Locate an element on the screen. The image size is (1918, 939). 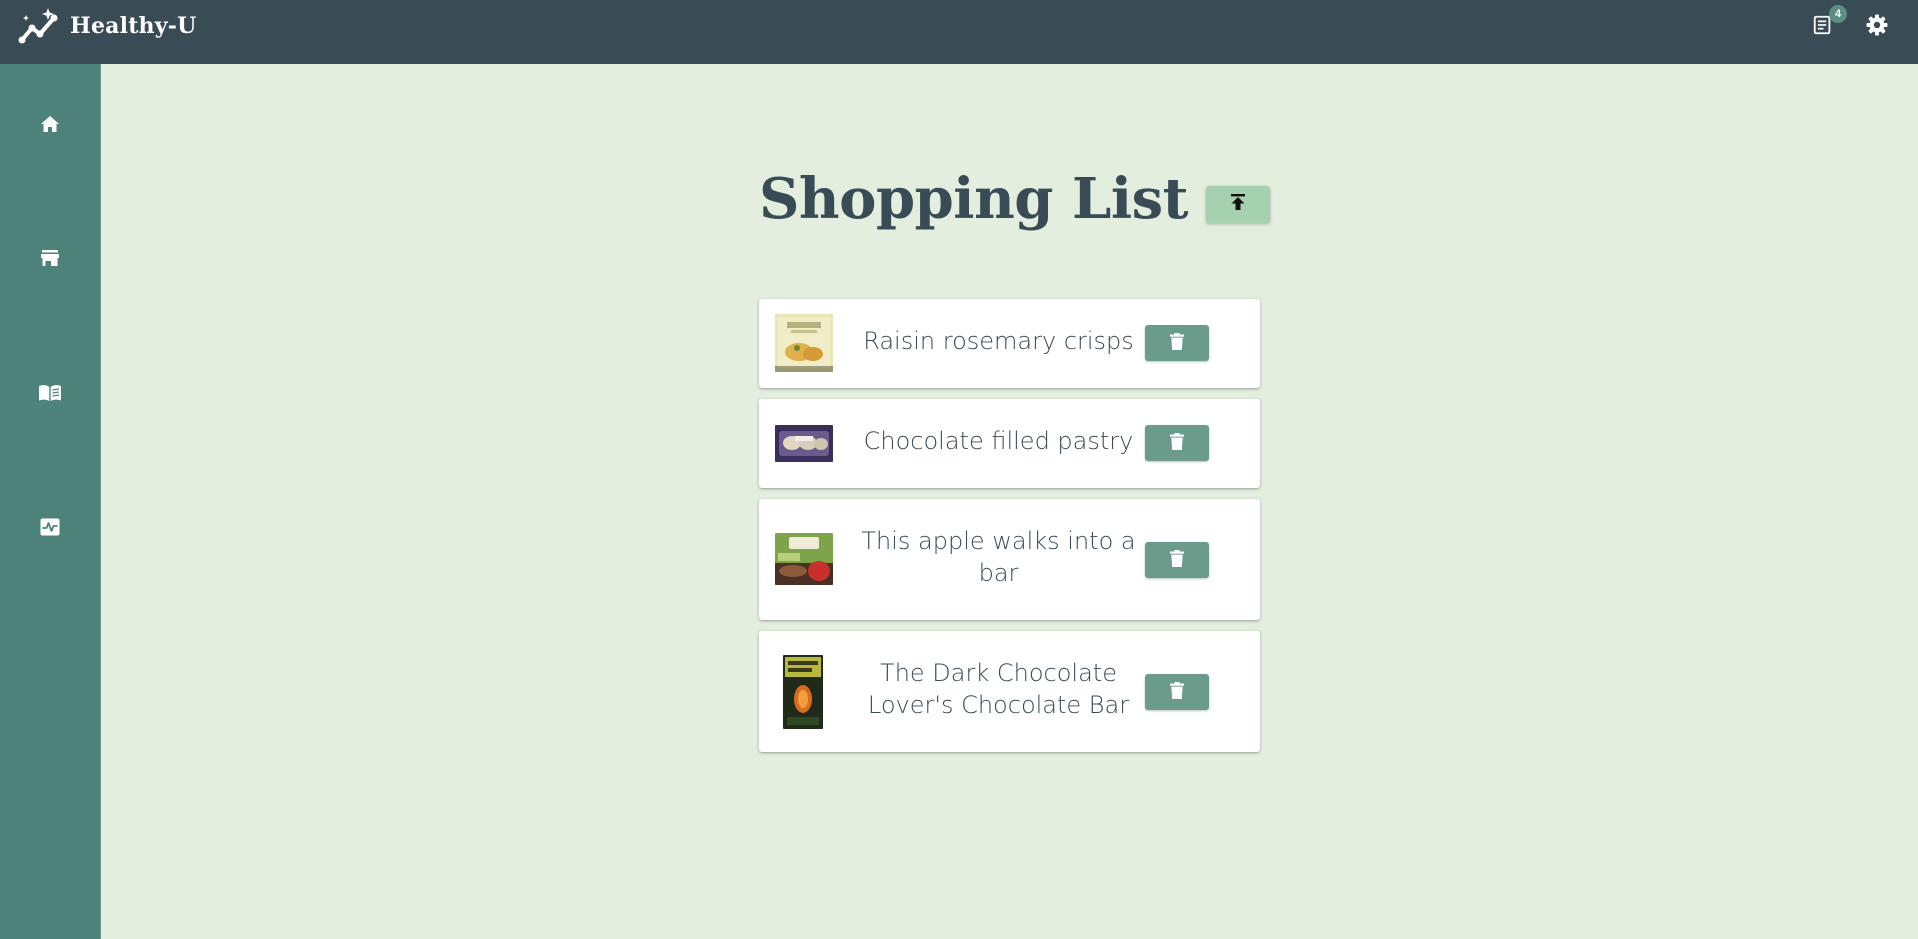
settings-button is located at coordinates (1877, 27).